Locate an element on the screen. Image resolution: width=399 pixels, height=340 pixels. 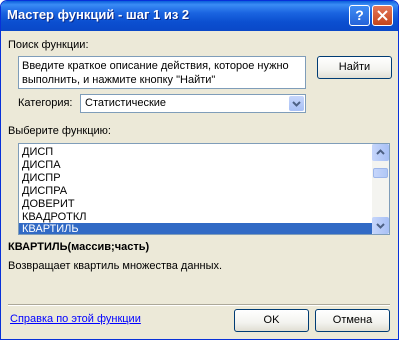
ok-button: OK is located at coordinates (271, 320).